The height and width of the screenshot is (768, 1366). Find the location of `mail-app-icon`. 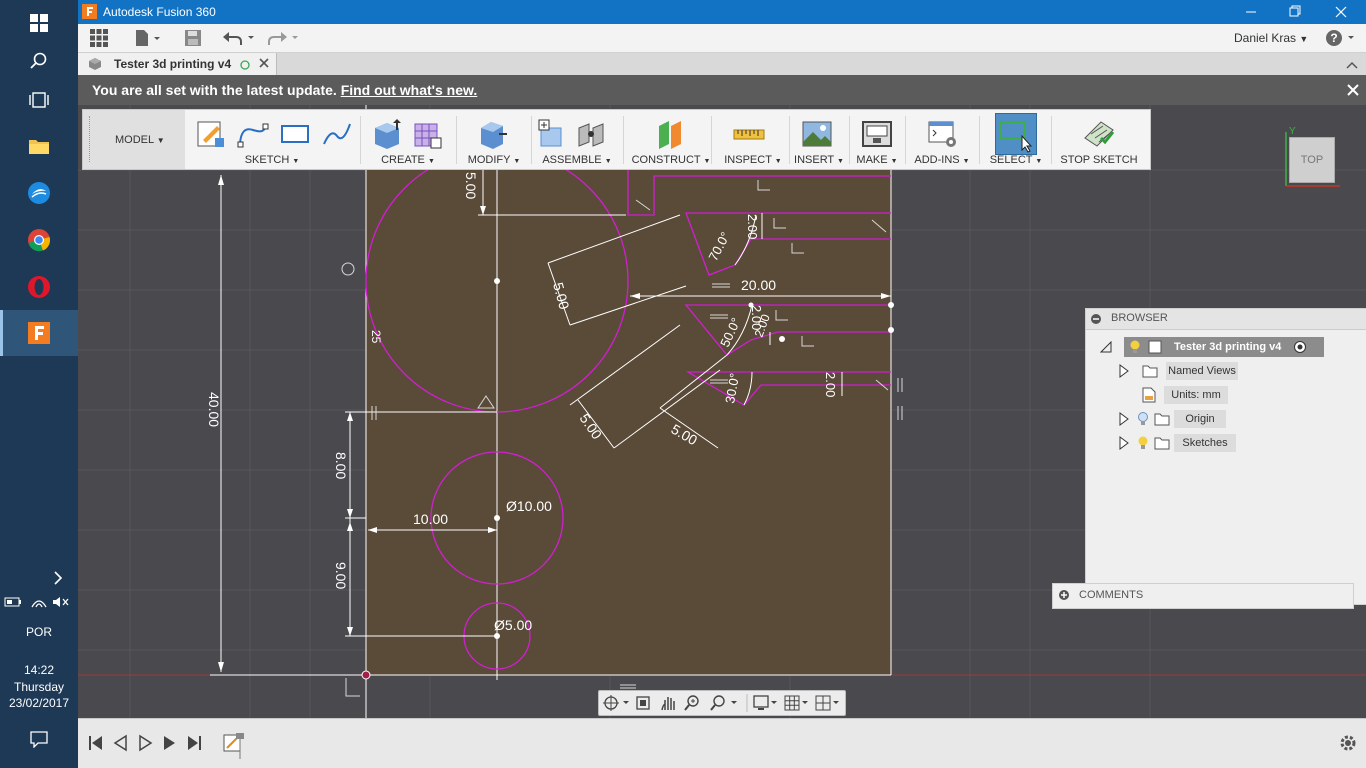

mail-app-icon is located at coordinates (39, 193).